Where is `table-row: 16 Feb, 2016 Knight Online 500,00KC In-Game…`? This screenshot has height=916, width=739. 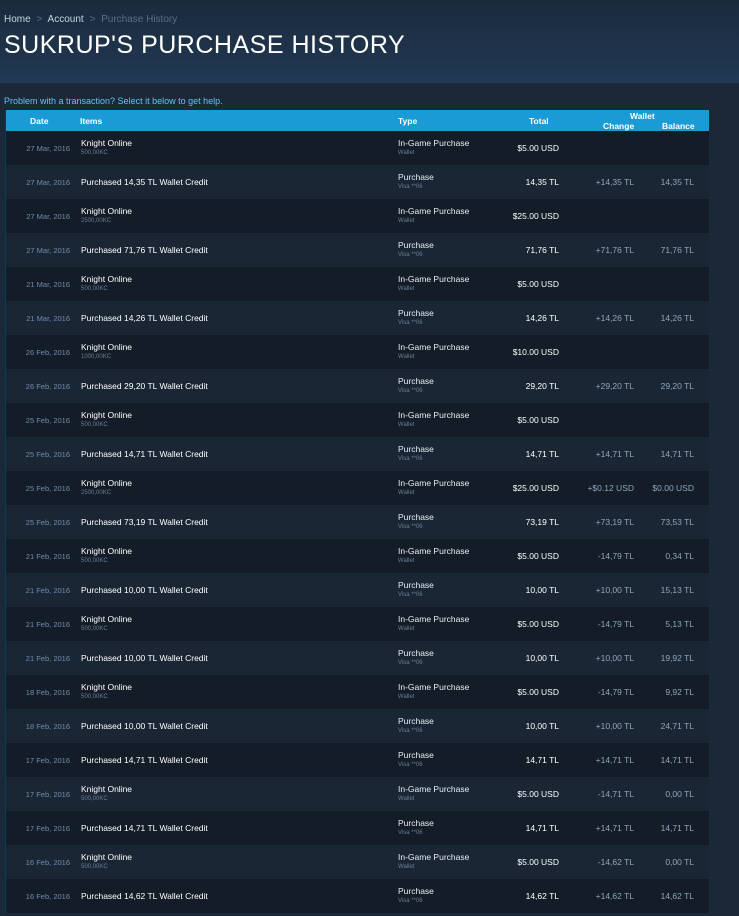
table-row: 16 Feb, 2016 Knight Online 500,00KC In-Game… is located at coordinates (357, 862).